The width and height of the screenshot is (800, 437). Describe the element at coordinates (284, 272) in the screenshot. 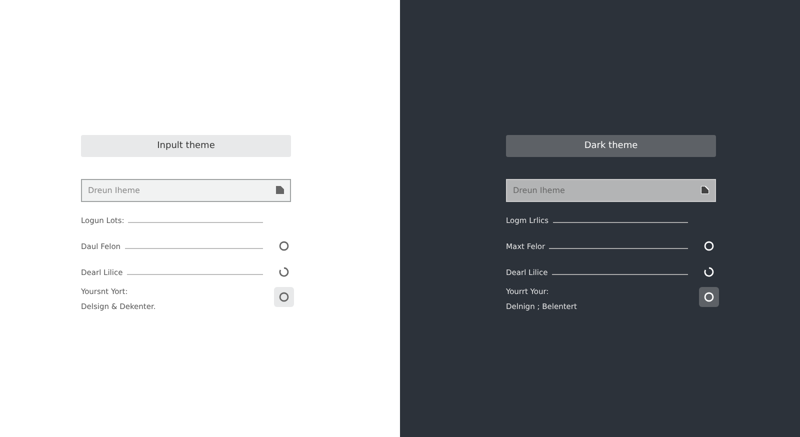

I see `refresh-icon` at that location.